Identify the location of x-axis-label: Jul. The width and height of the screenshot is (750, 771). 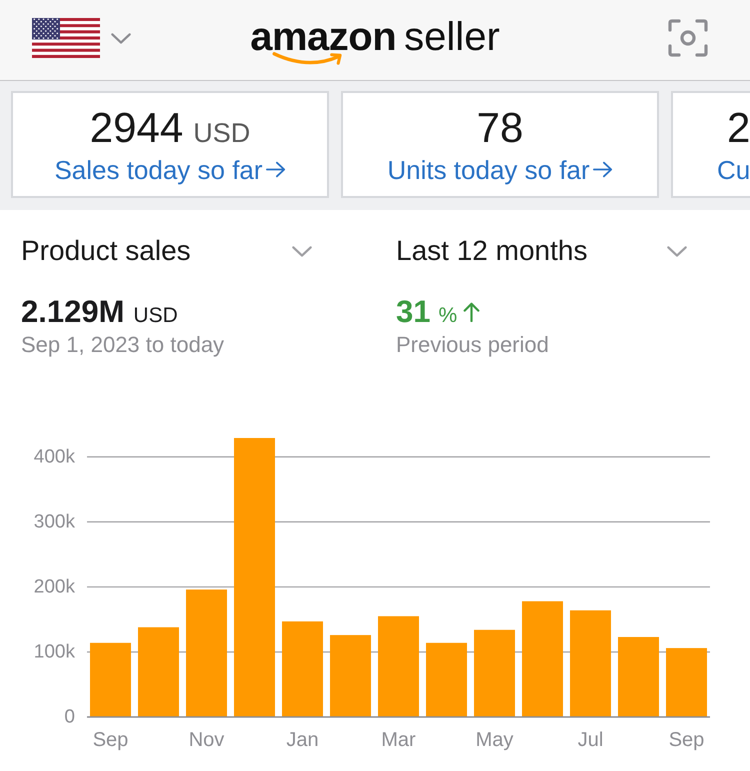
(591, 740).